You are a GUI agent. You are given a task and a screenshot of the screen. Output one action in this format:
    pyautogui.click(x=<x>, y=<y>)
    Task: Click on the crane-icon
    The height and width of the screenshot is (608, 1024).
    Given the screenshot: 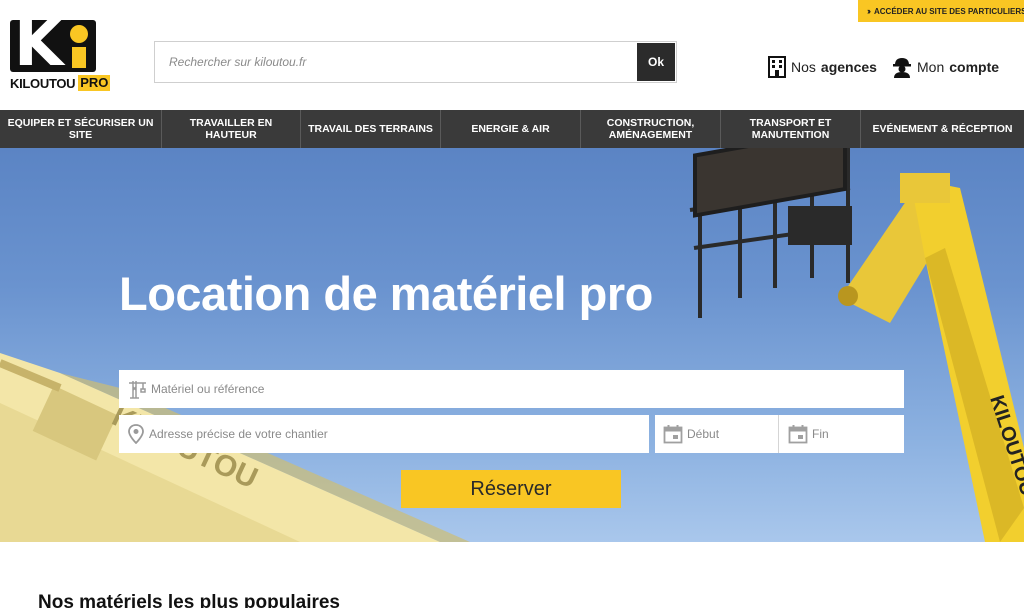 What is the action you would take?
    pyautogui.click(x=137, y=390)
    